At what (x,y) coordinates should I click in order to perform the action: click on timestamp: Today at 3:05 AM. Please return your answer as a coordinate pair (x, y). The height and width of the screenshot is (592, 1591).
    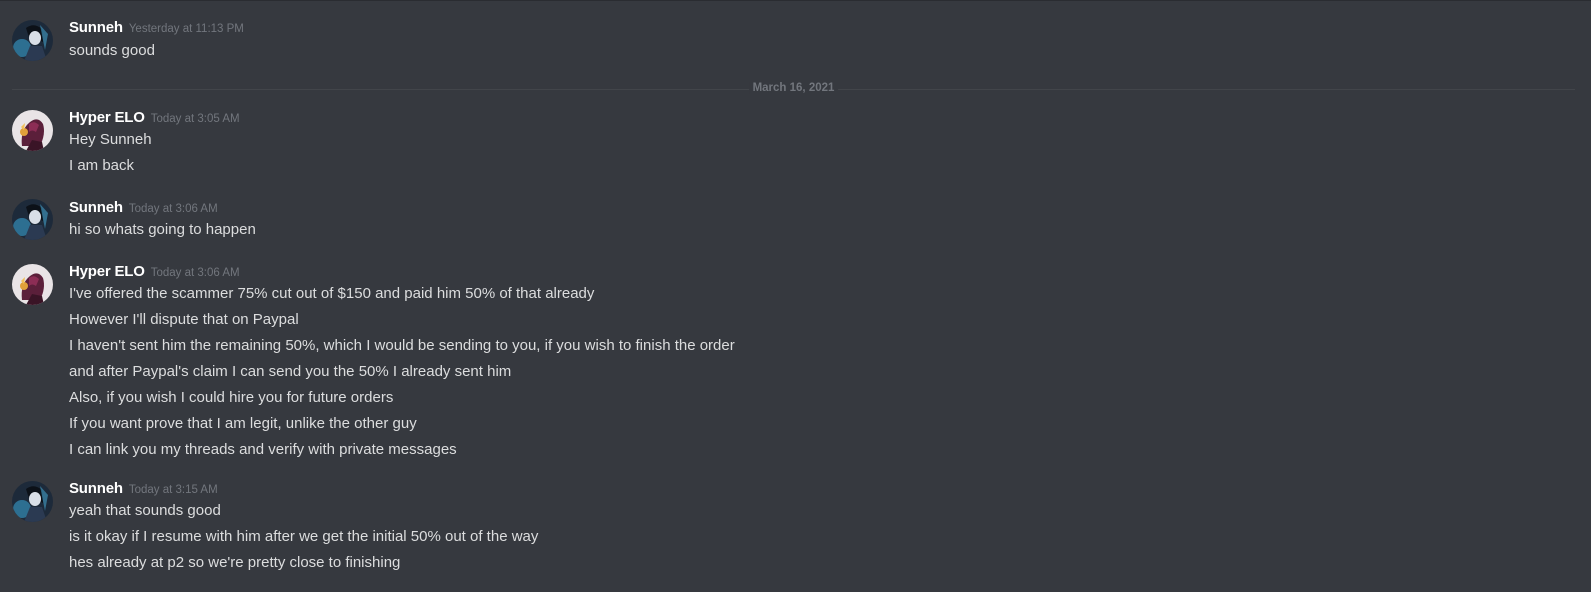
    Looking at the image, I should click on (195, 119).